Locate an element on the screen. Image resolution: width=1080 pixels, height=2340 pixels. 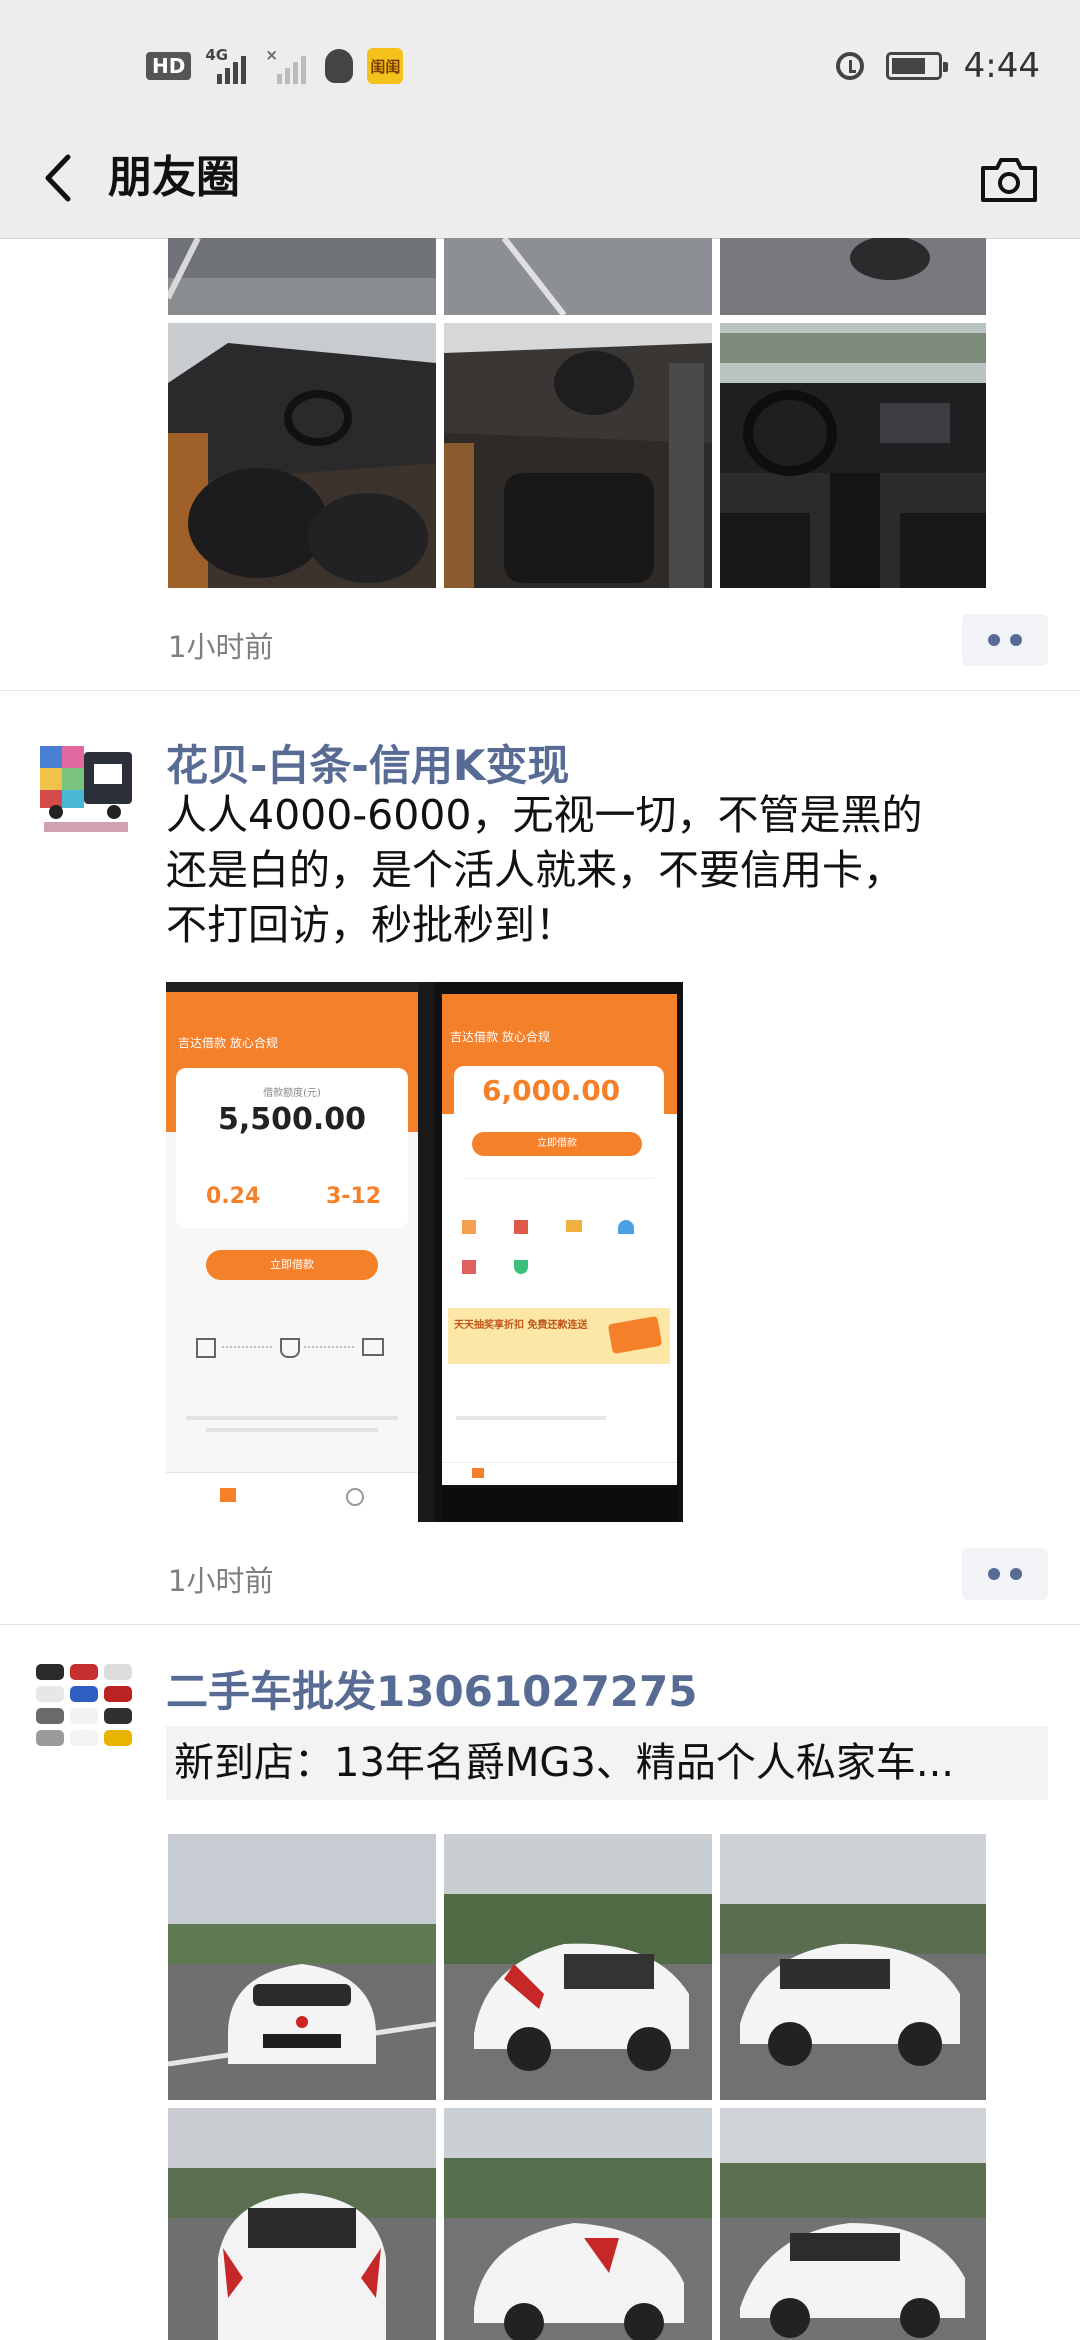
loan-amount: 5,500.00 is located at coordinates (292, 1119).